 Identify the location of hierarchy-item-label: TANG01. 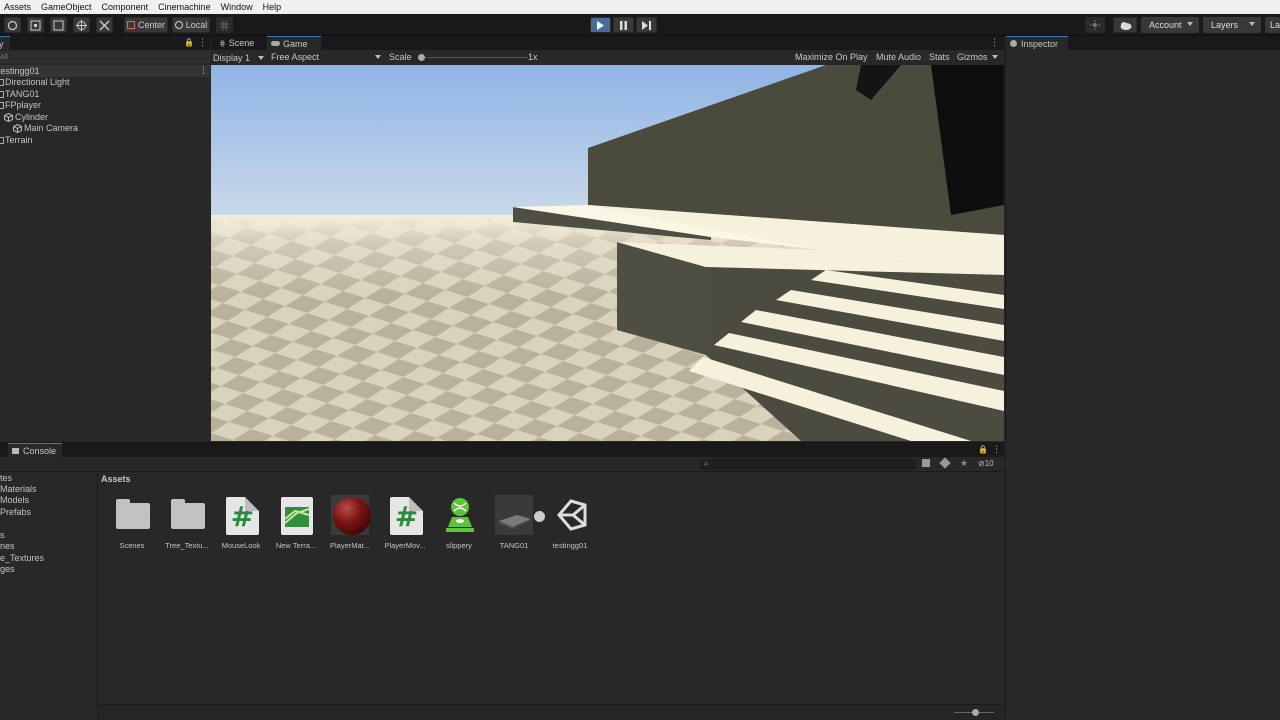
(22, 94).